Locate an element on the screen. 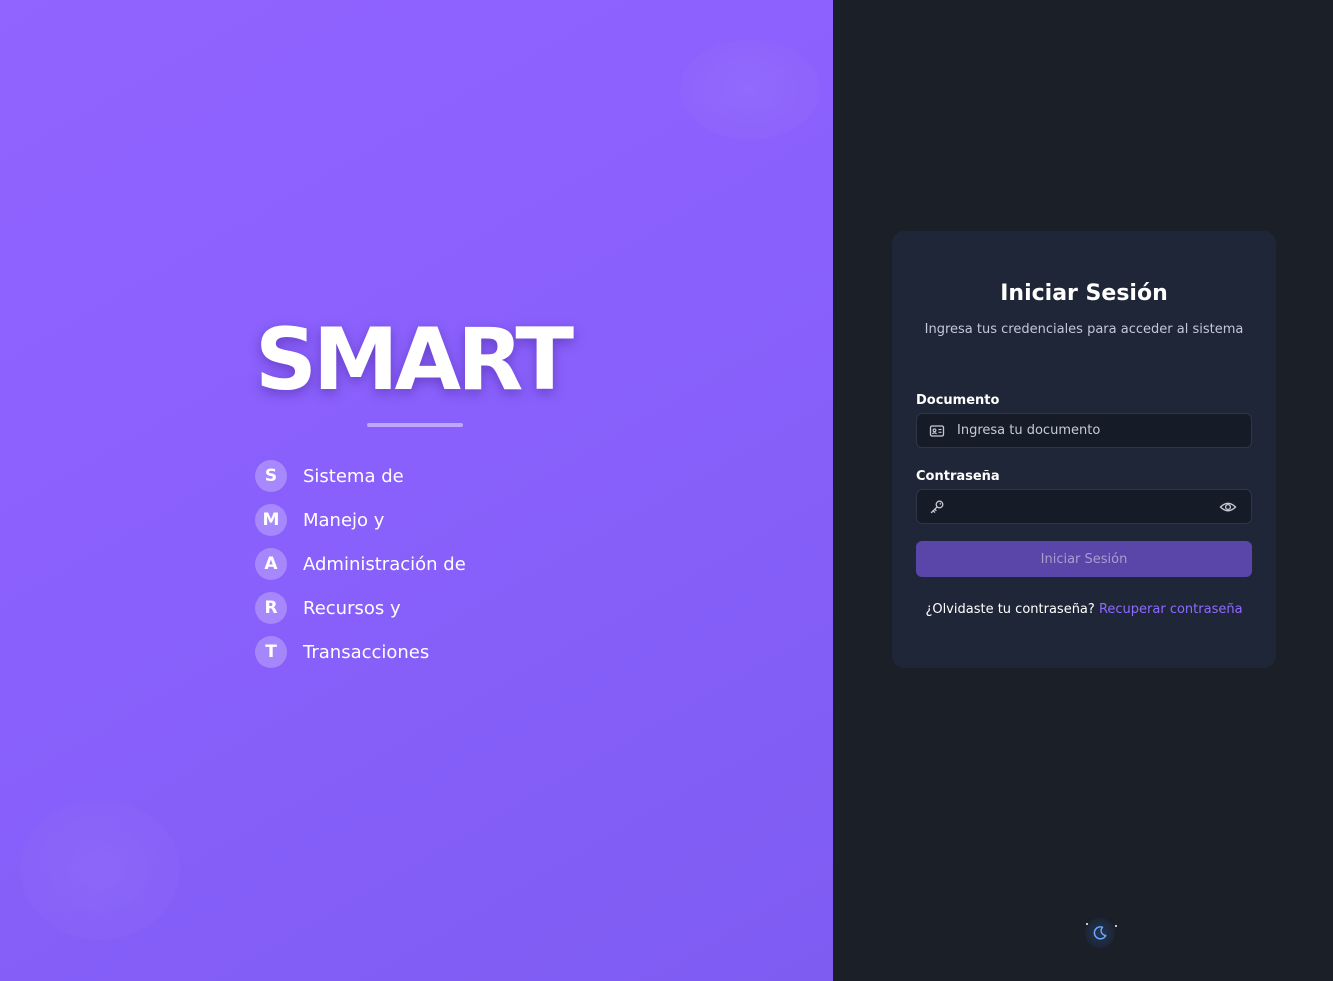  password-label: Contraseña is located at coordinates (958, 476).